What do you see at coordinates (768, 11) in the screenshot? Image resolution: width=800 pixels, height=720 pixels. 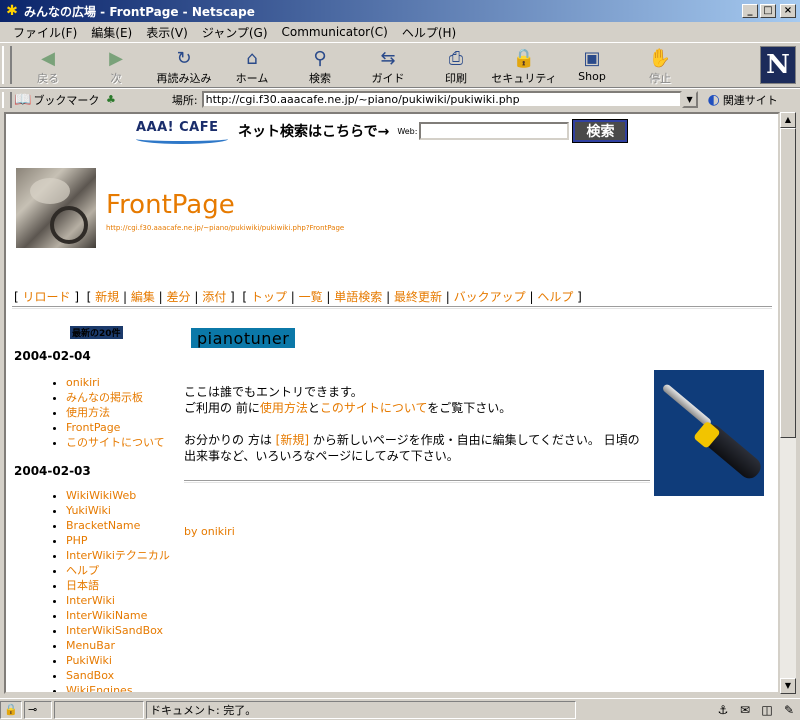 I see `maximize-button: □` at bounding box center [768, 11].